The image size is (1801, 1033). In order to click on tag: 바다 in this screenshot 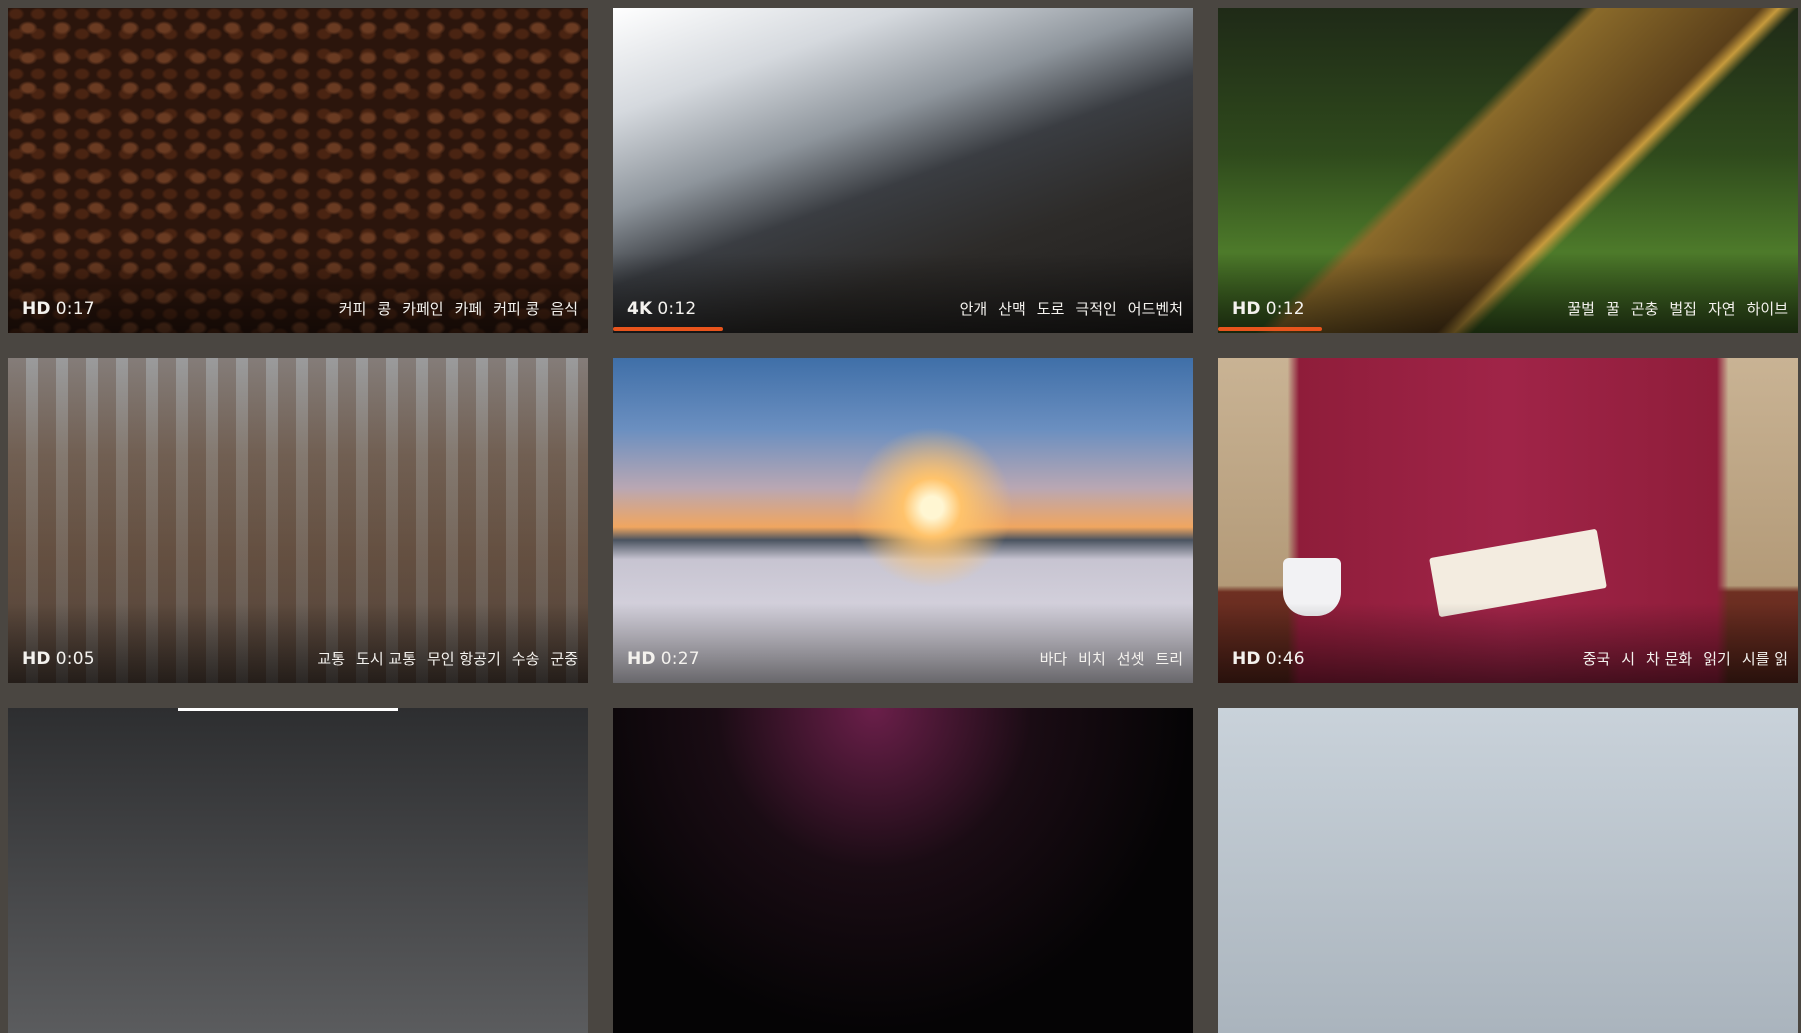, I will do `click(1054, 658)`.